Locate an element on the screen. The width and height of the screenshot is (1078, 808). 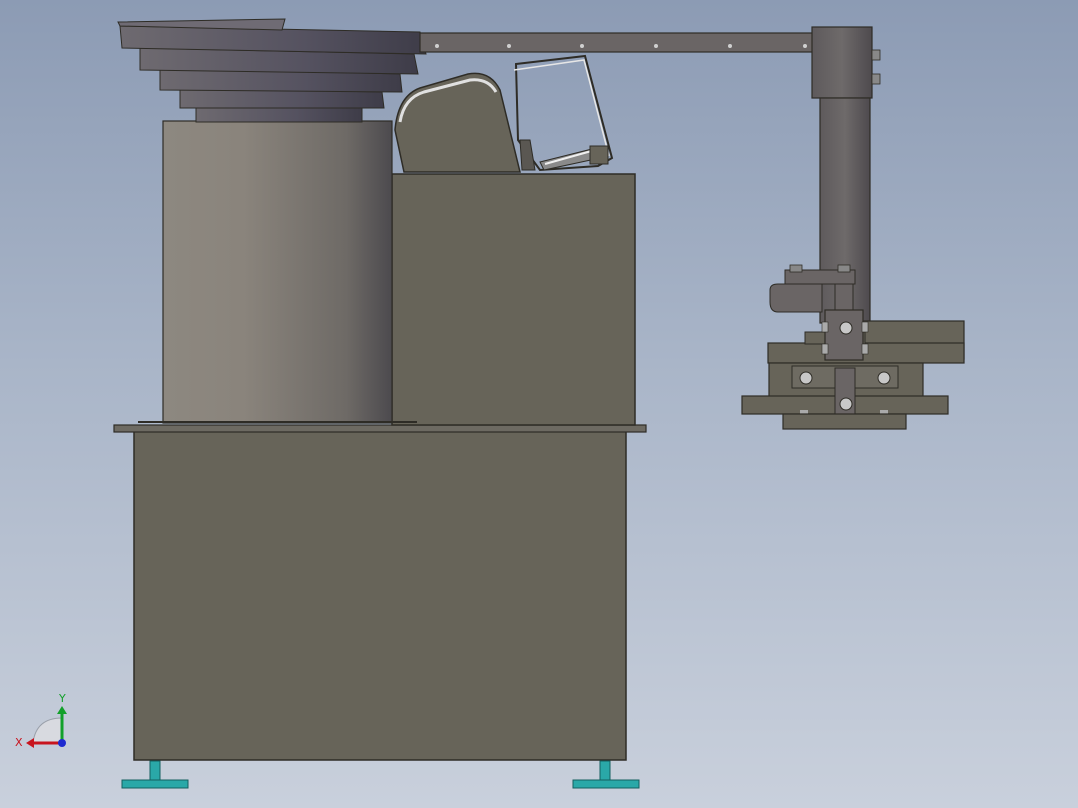
control-box is located at coordinates (513, 299).